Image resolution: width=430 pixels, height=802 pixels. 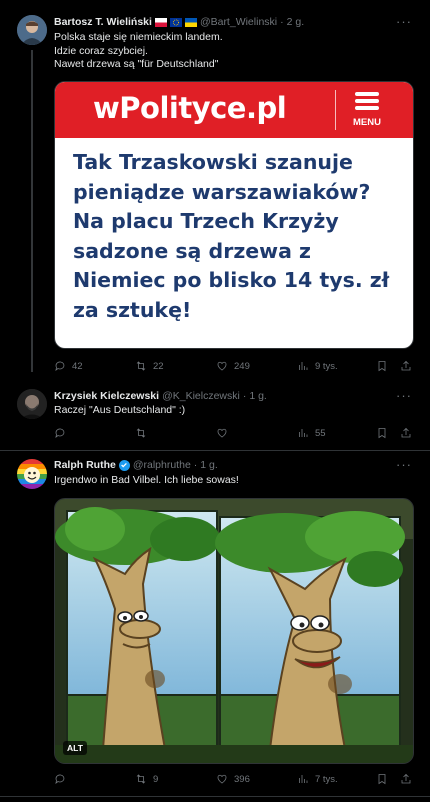 What do you see at coordinates (296, 22) in the screenshot?
I see `timestamp: 2 g.` at bounding box center [296, 22].